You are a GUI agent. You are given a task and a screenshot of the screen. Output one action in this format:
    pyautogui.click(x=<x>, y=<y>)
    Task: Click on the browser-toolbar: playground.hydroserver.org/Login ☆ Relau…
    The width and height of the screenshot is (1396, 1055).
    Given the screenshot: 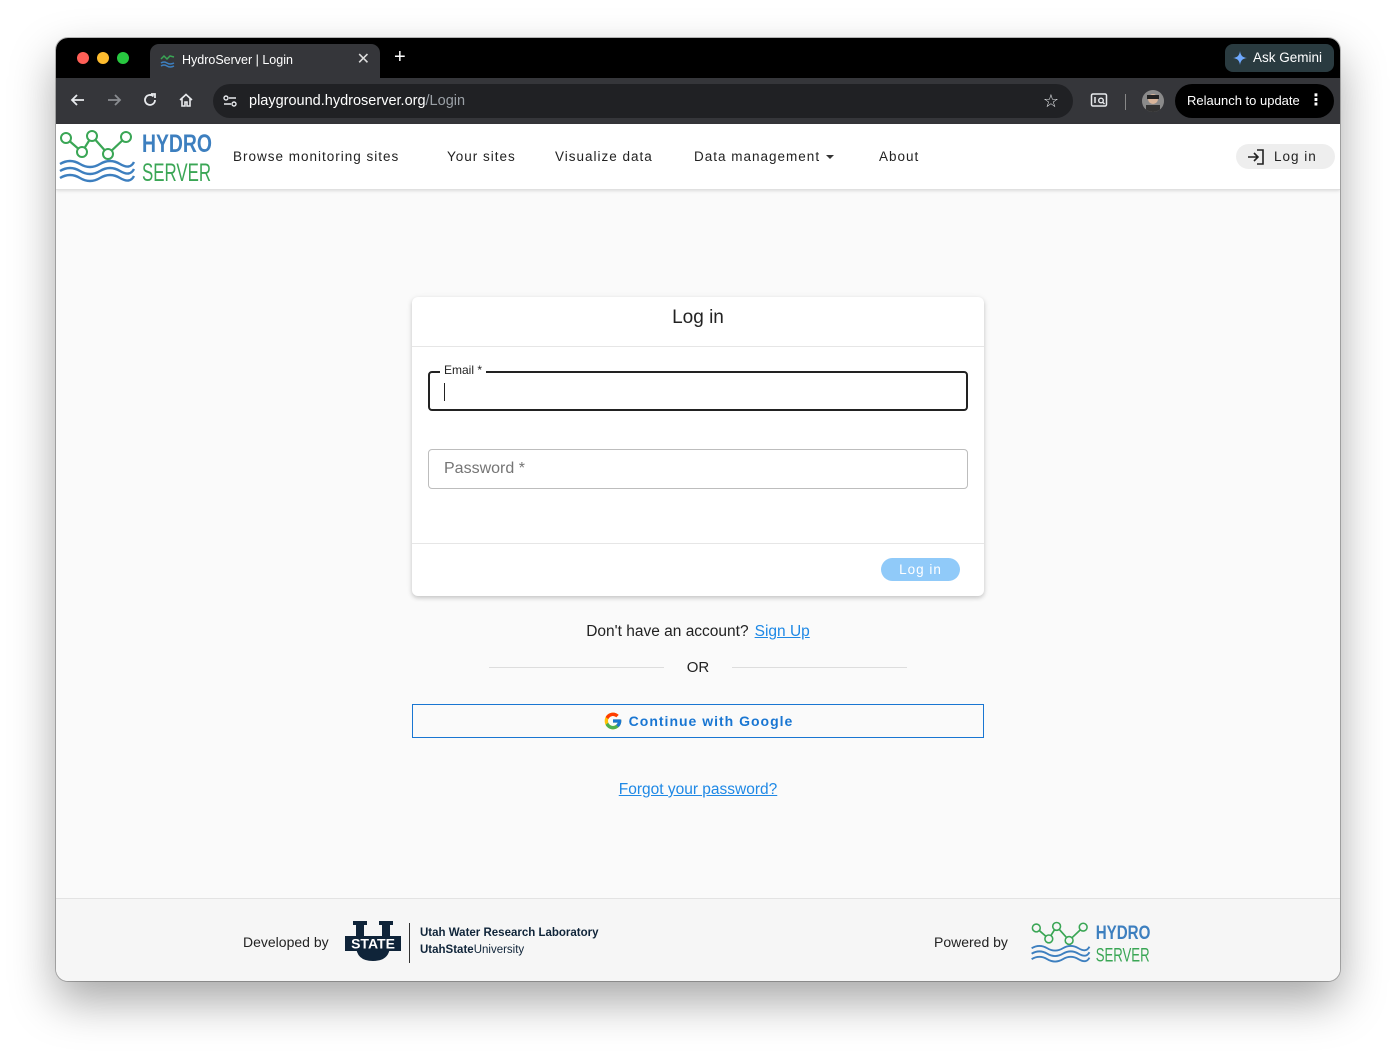 What is the action you would take?
    pyautogui.click(x=698, y=101)
    